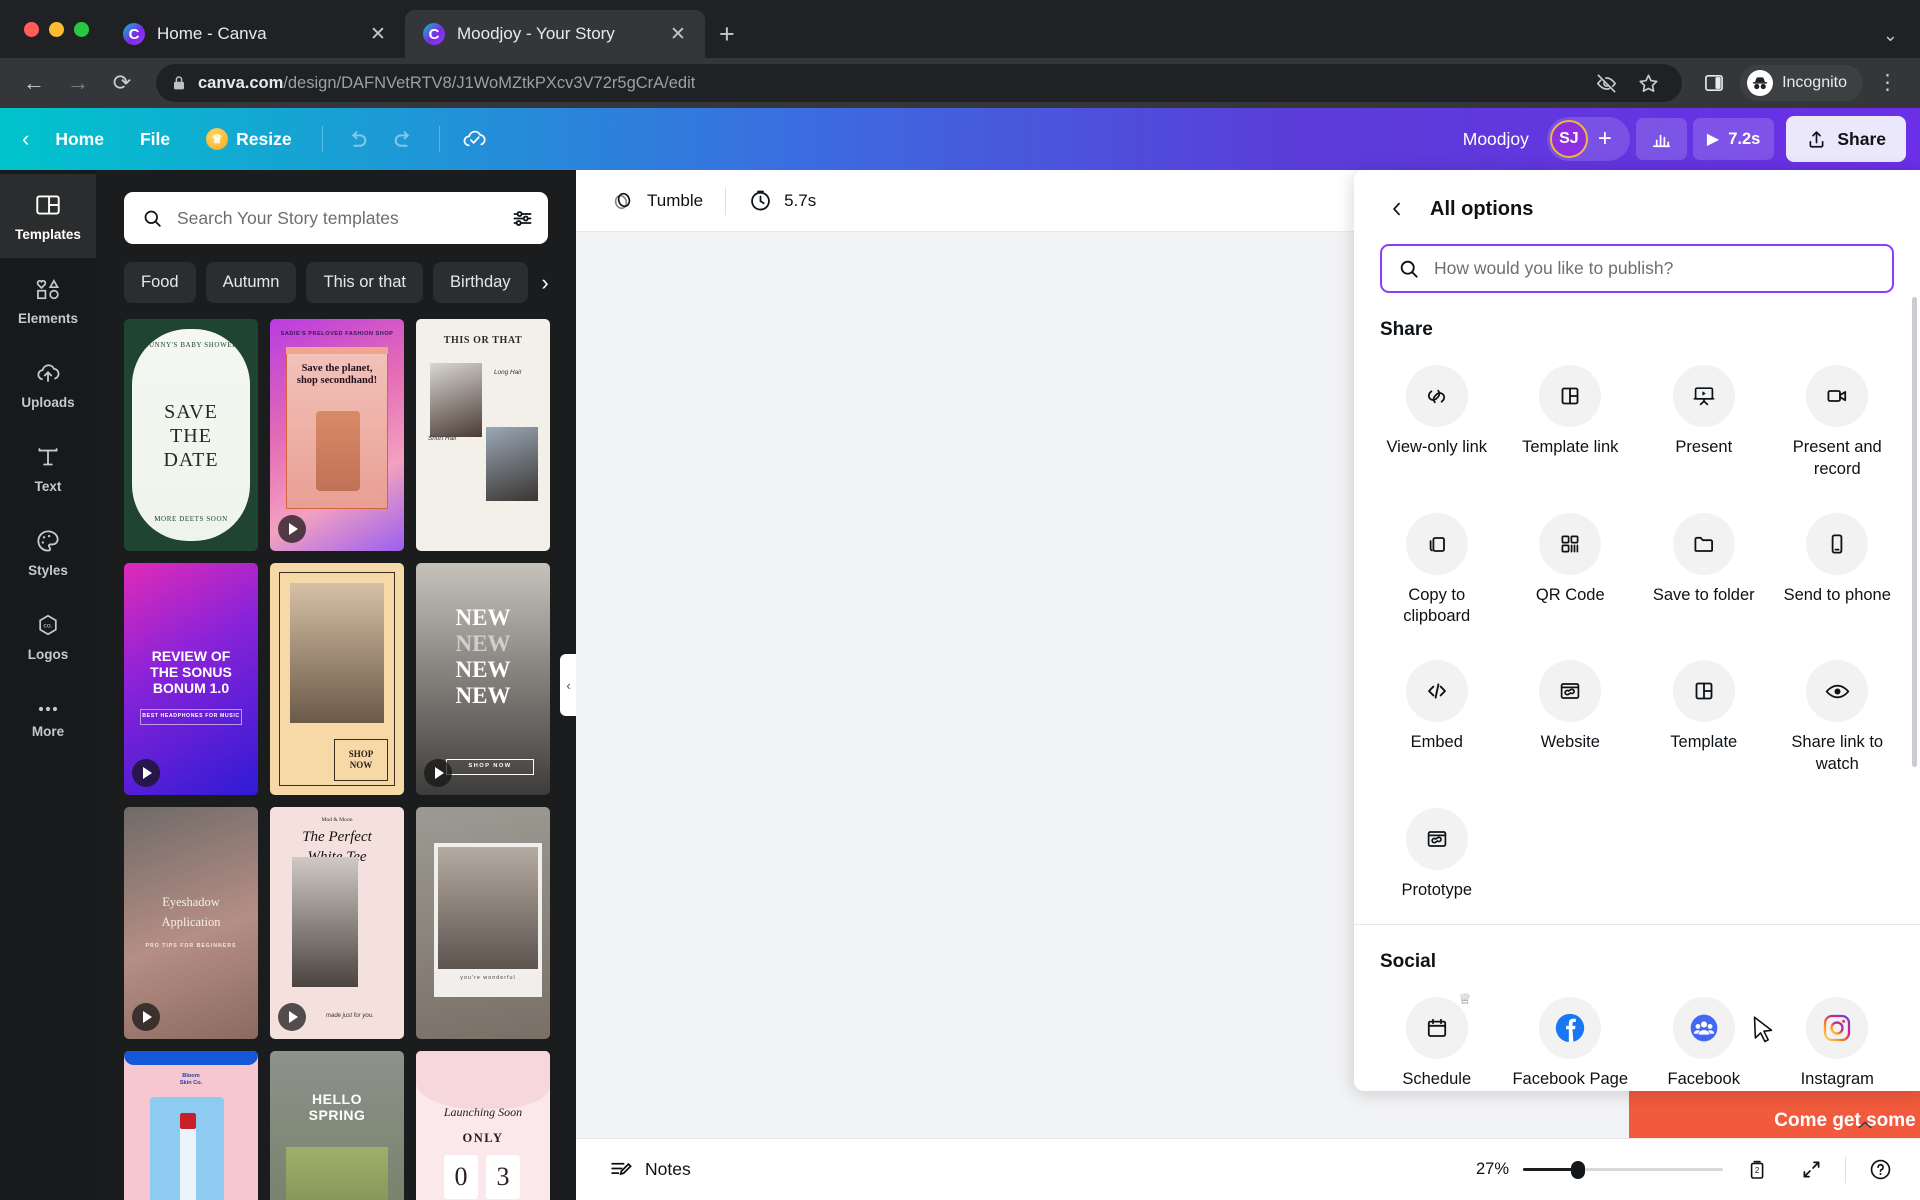 The image size is (1920, 1200). What do you see at coordinates (1571, 573) in the screenshot?
I see `option-qr-code: QR Code` at bounding box center [1571, 573].